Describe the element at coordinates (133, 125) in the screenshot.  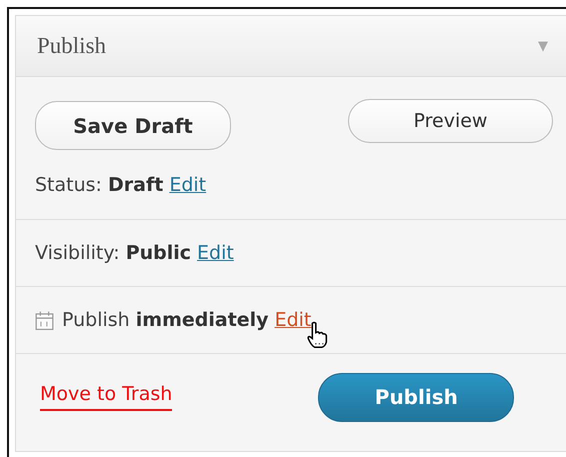
I see `save-draft-button: Save Draft` at that location.